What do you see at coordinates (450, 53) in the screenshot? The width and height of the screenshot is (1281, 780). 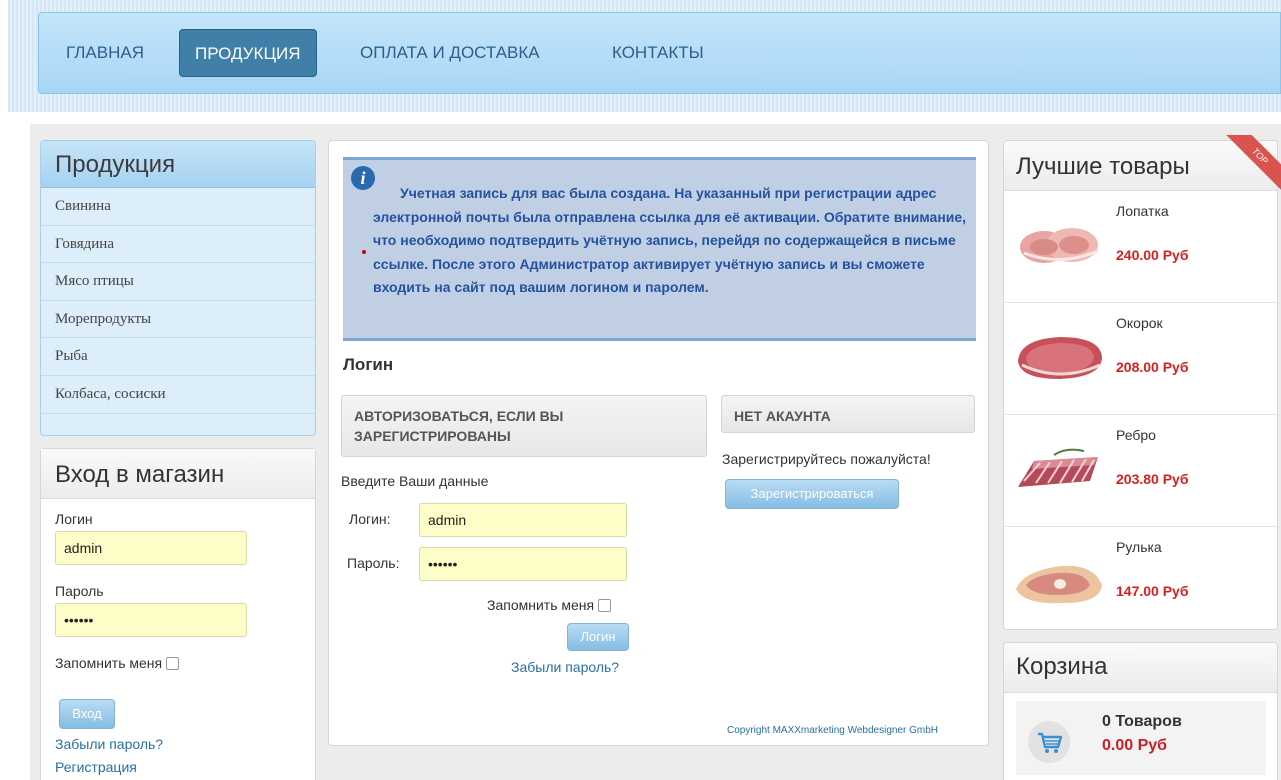 I see `nav-item-payment-delivery: ОПЛАТА И ДОСТАВКА` at bounding box center [450, 53].